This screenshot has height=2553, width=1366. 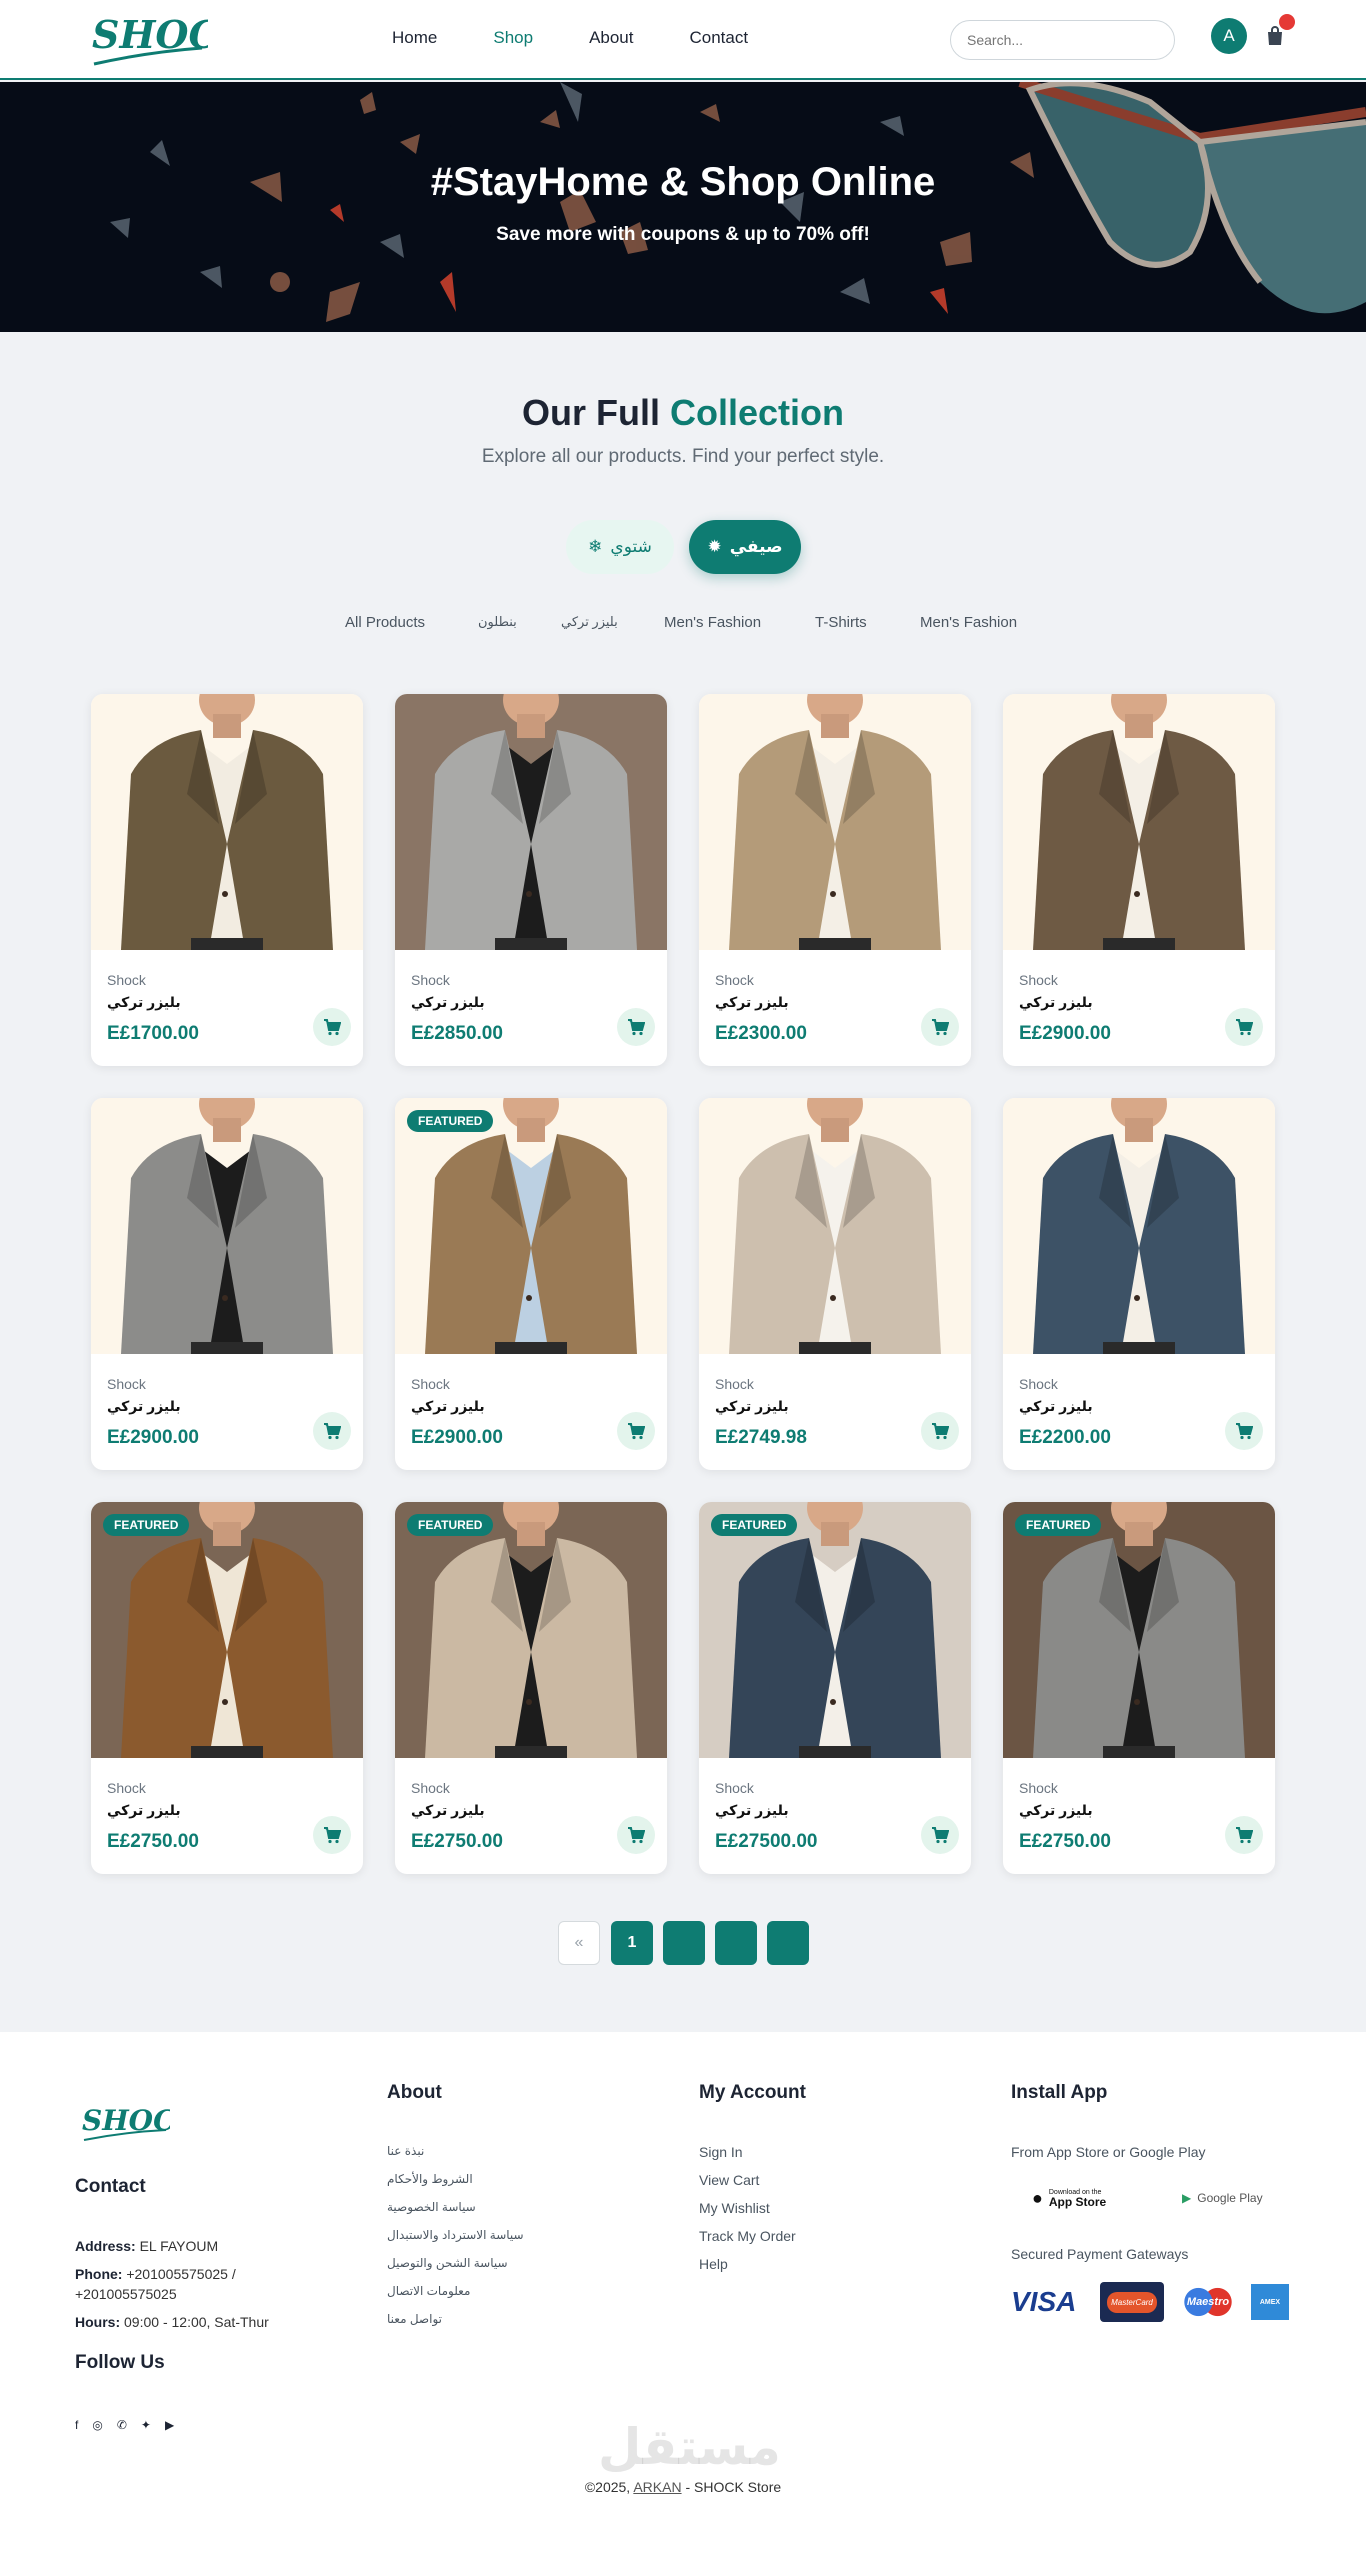 I want to click on shock-logo: SHOCK, so click(x=148, y=37).